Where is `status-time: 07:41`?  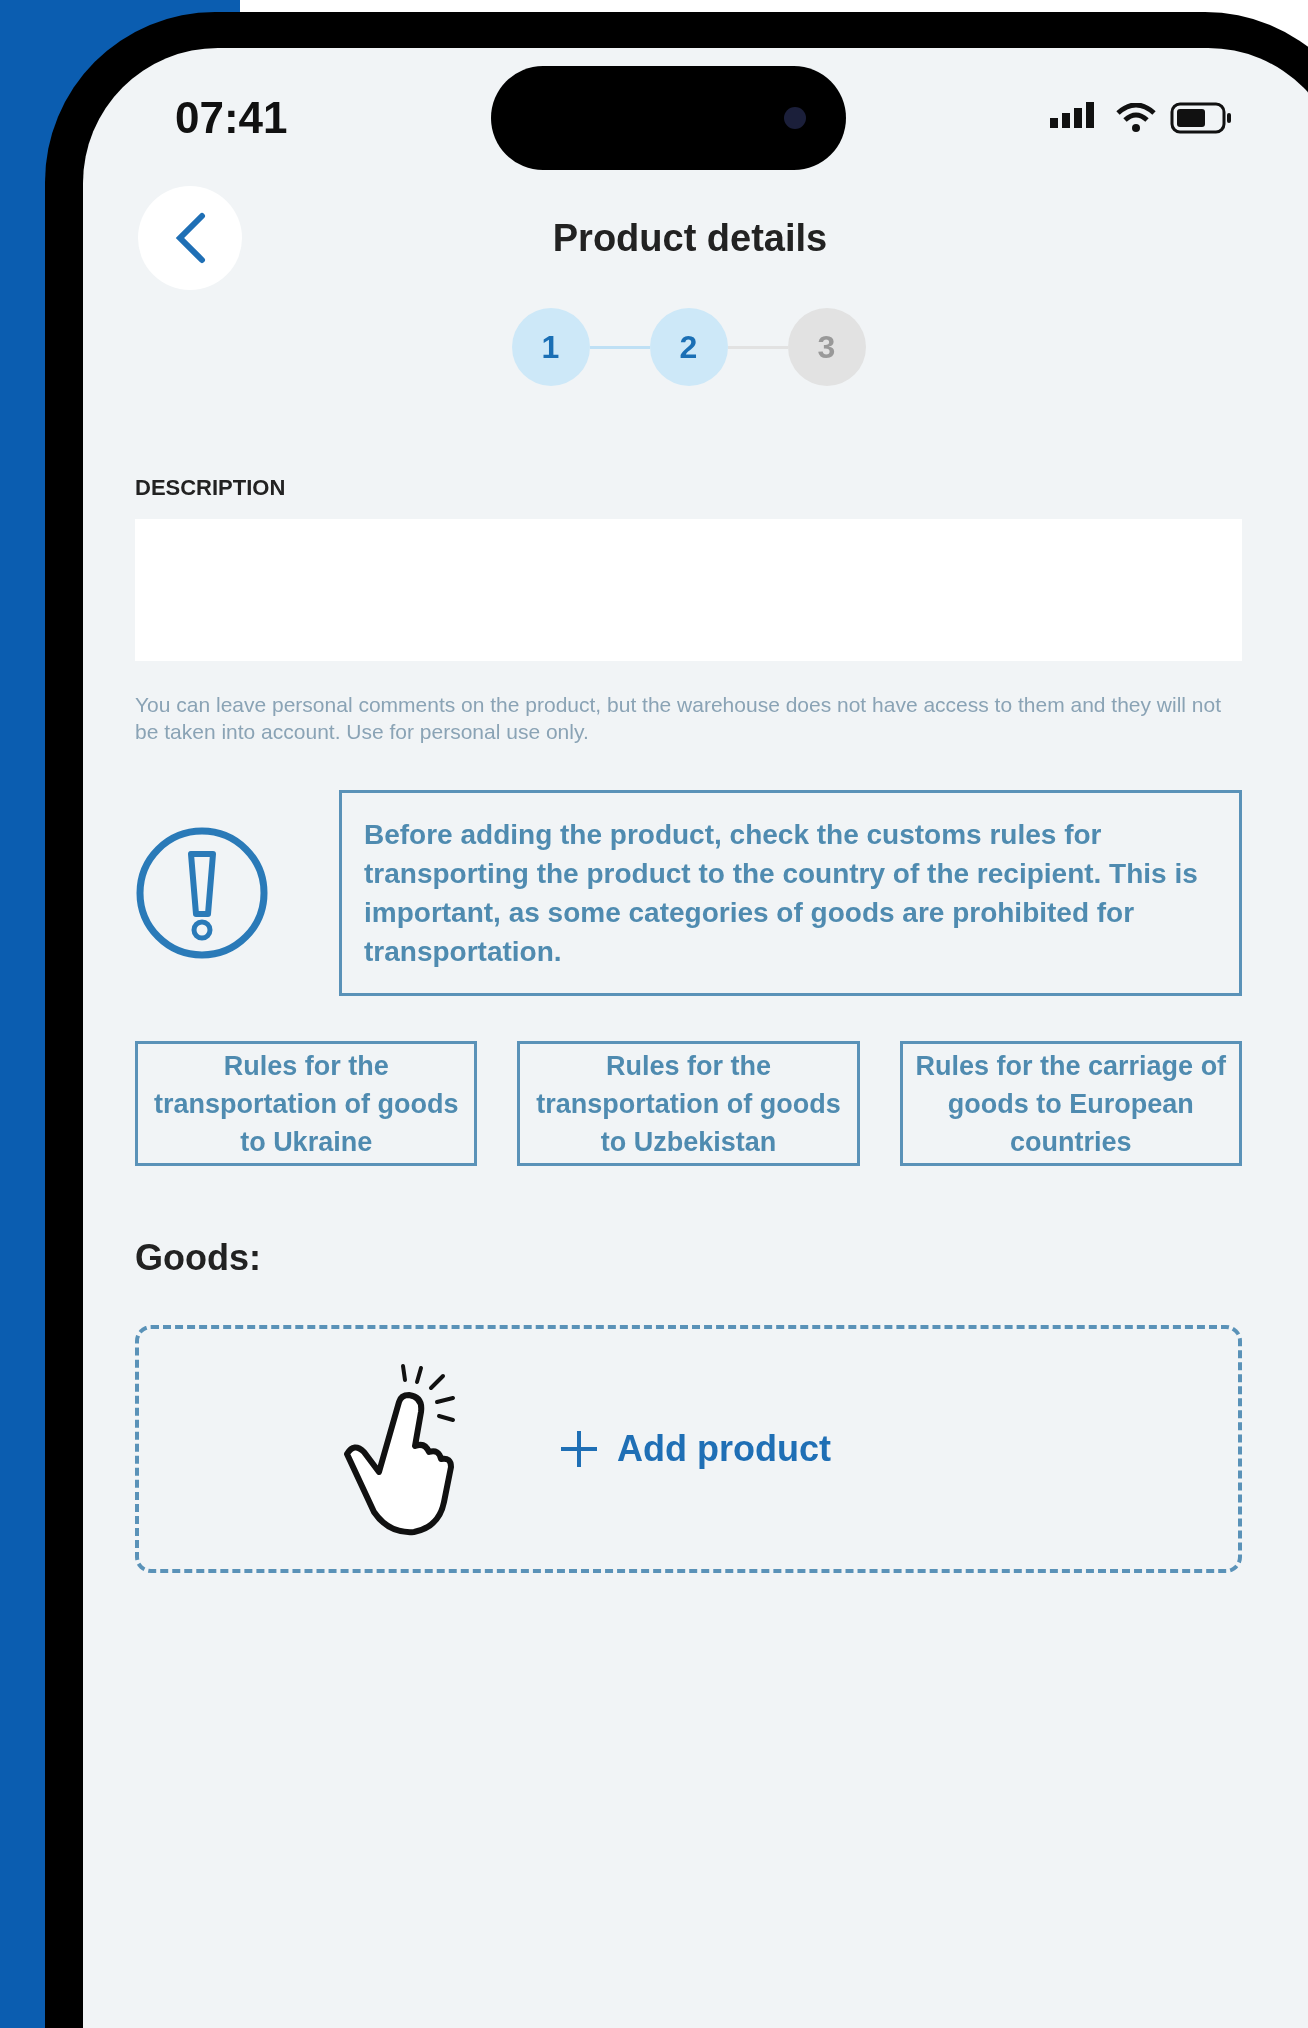
status-time: 07:41 is located at coordinates (231, 118).